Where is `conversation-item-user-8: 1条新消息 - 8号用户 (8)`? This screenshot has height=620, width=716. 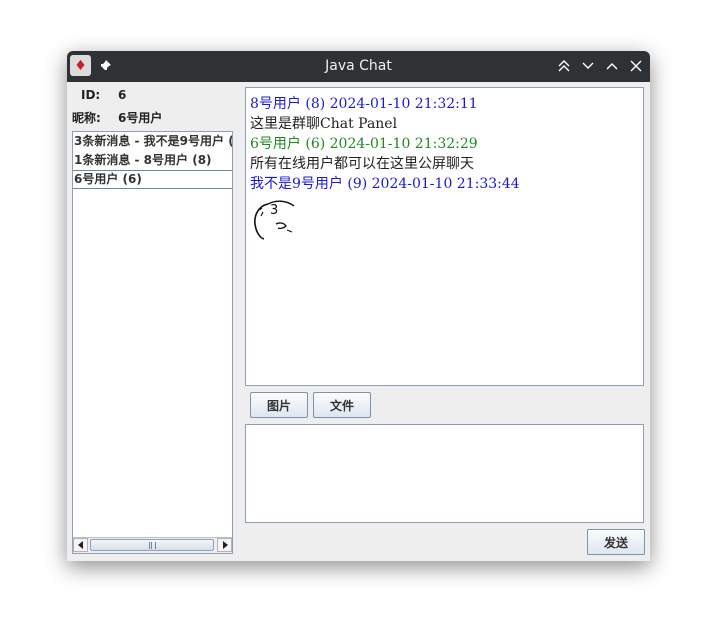
conversation-item-user-8: 1条新消息 - 8号用户 (8) is located at coordinates (152, 160).